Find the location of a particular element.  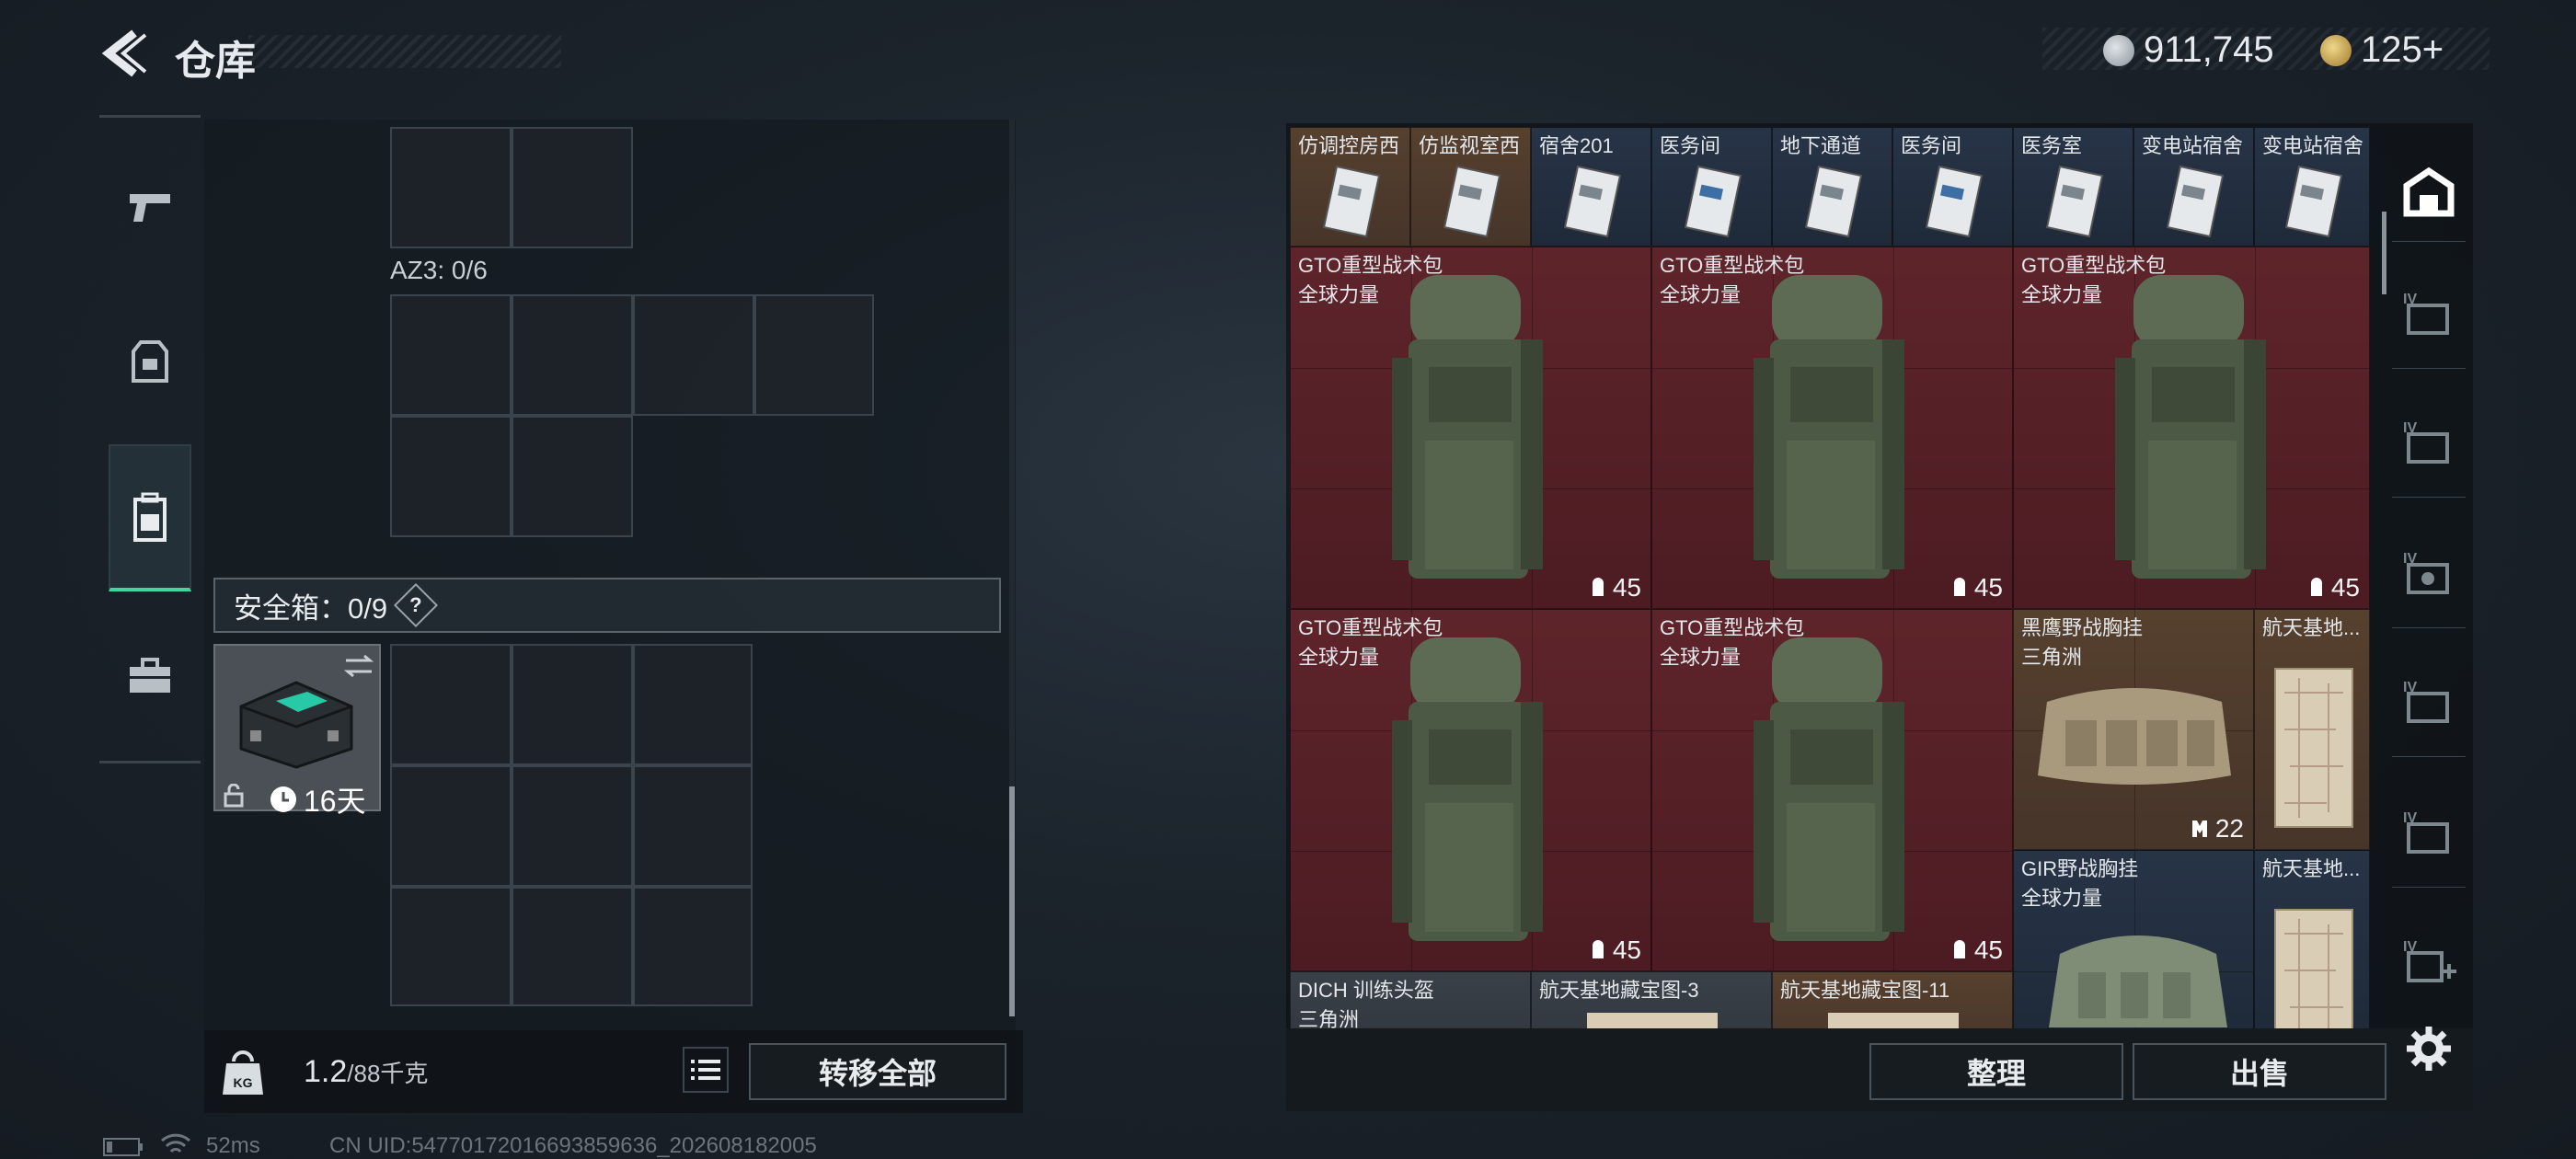

storage-tab-2: IV is located at coordinates (2429, 441).